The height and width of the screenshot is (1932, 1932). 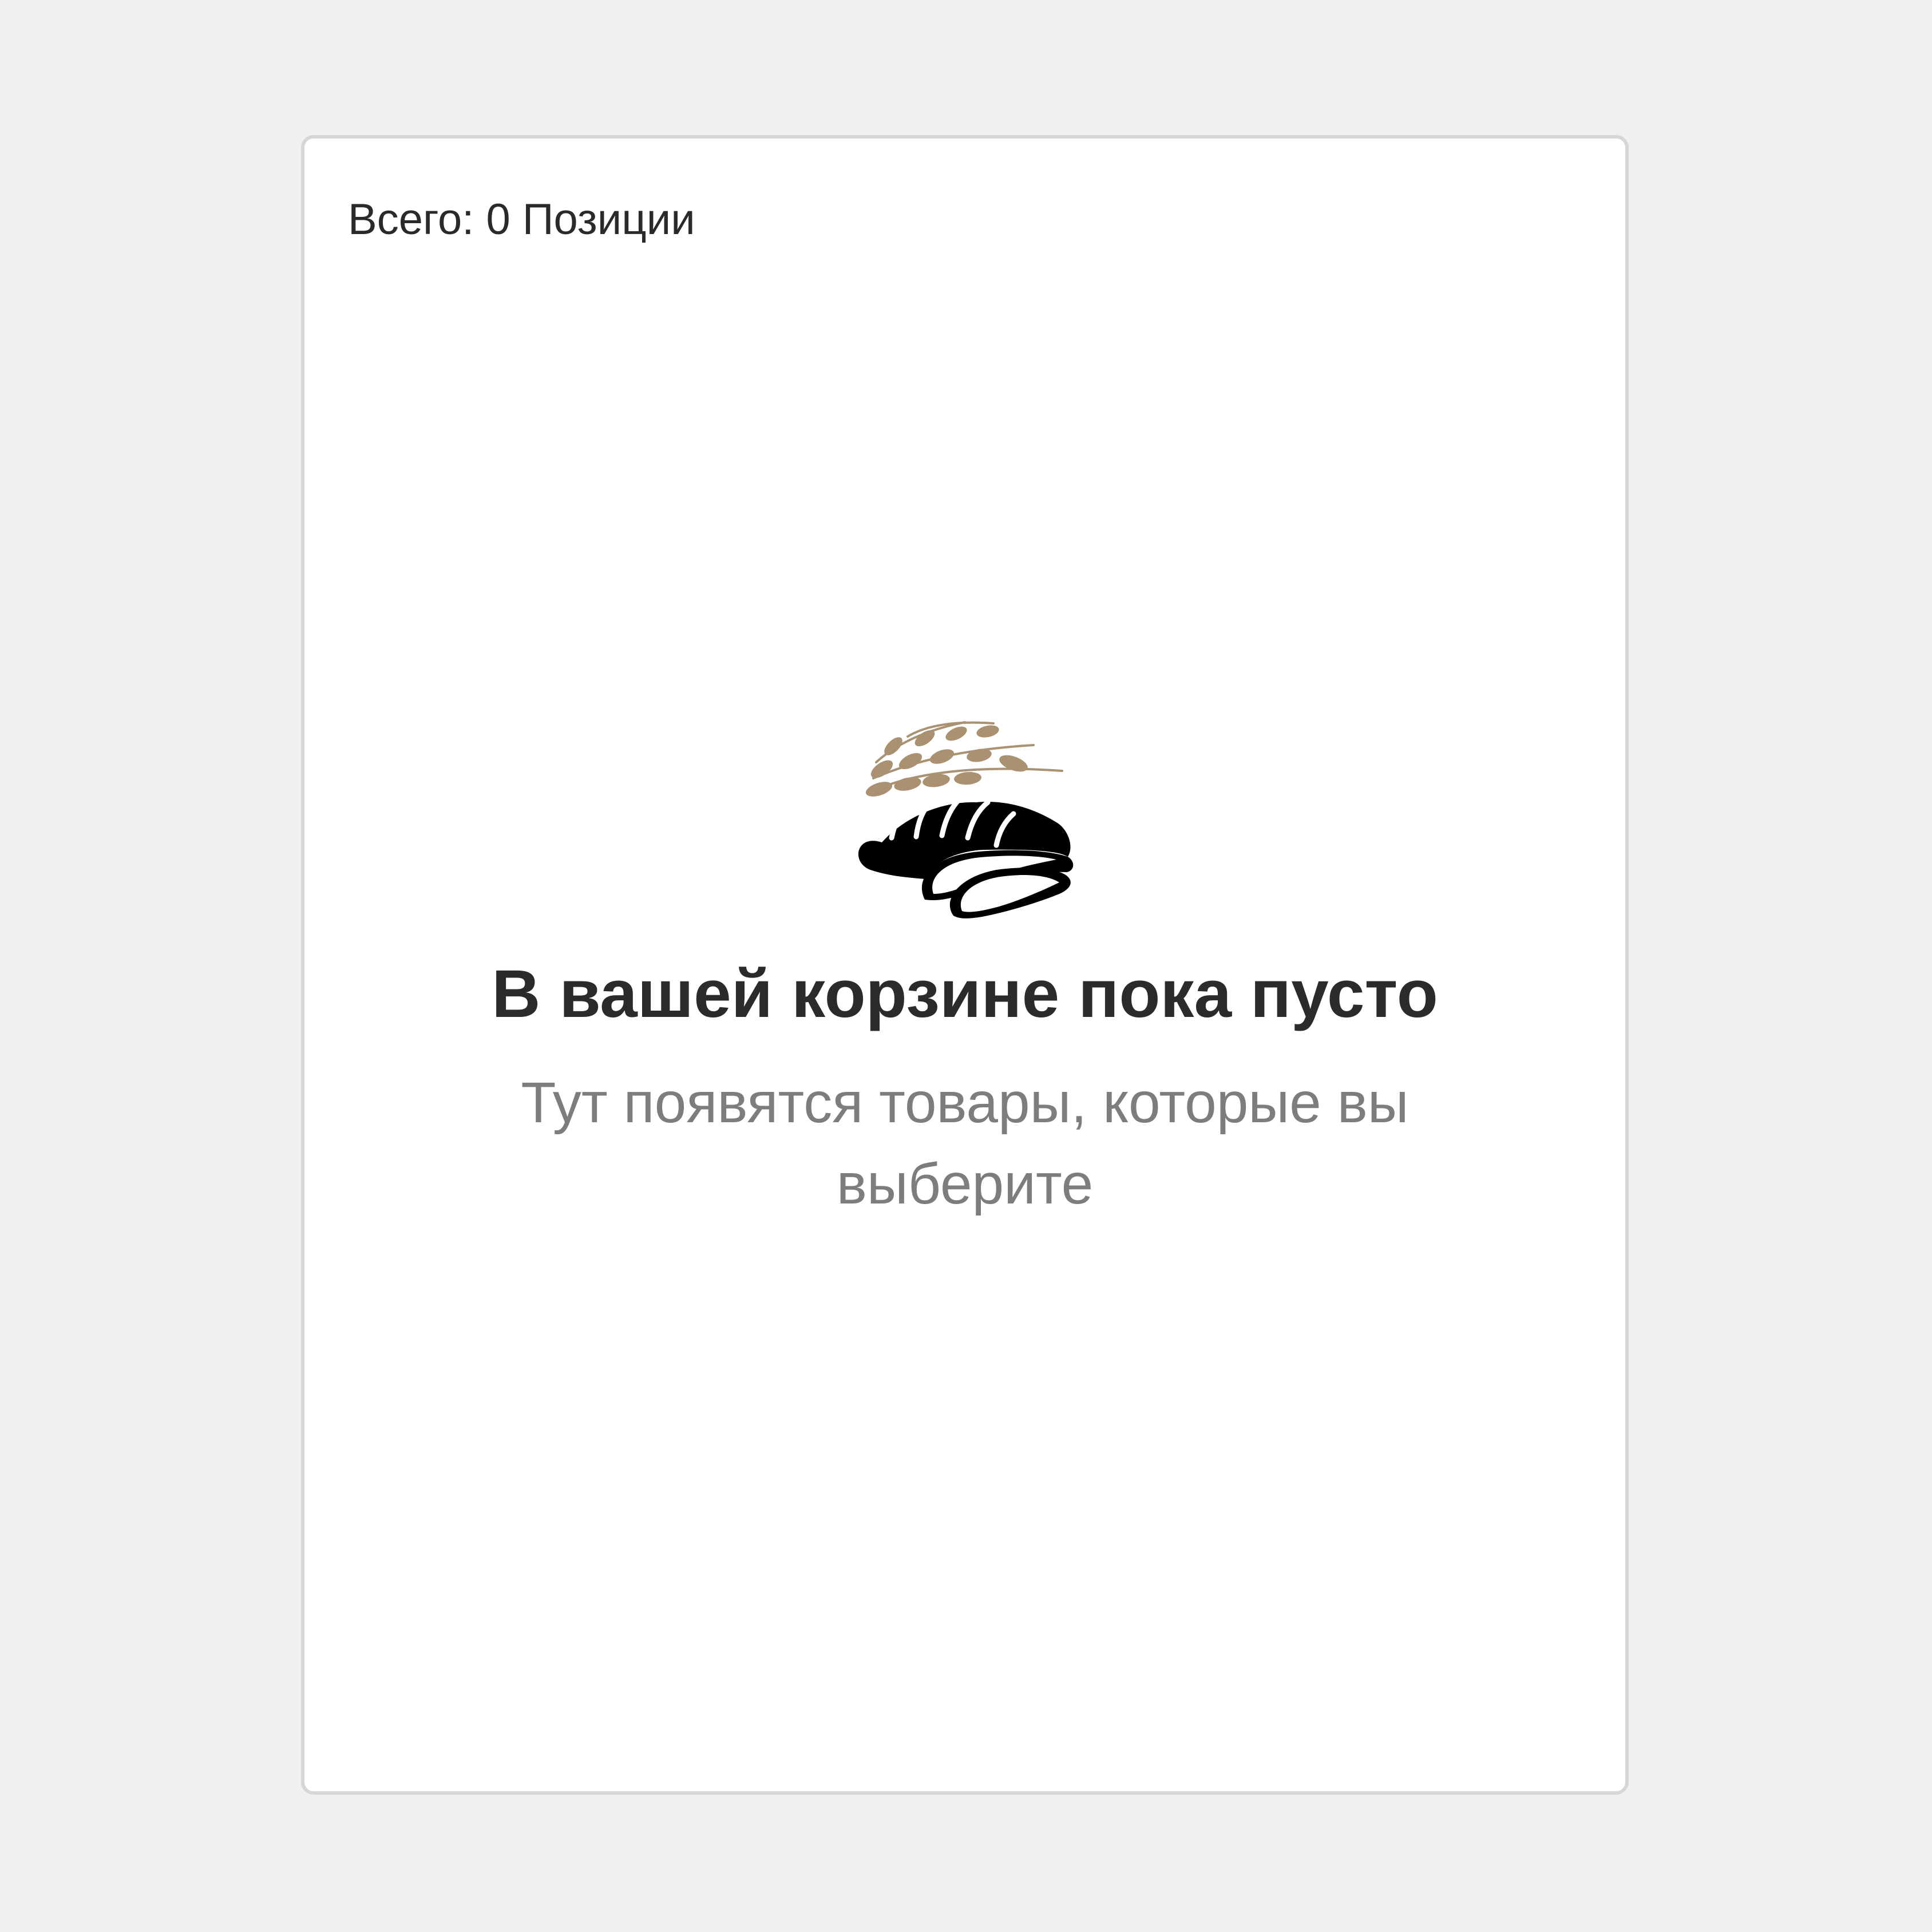 I want to click on bread-with-wheat-icon, so click(x=966, y=820).